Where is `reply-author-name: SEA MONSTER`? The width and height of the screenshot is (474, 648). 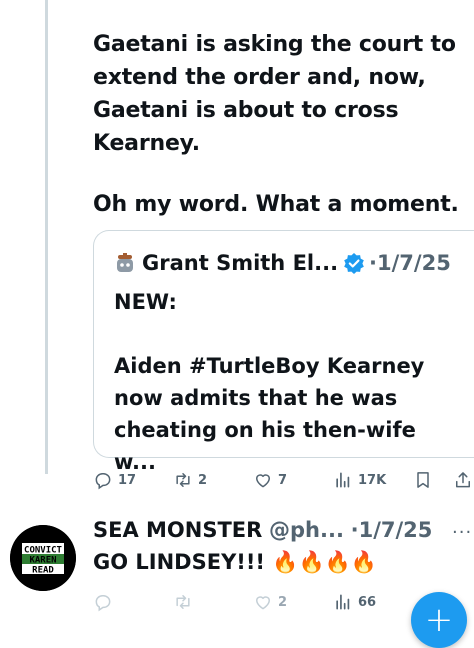
reply-author-name: SEA MONSTER is located at coordinates (177, 530).